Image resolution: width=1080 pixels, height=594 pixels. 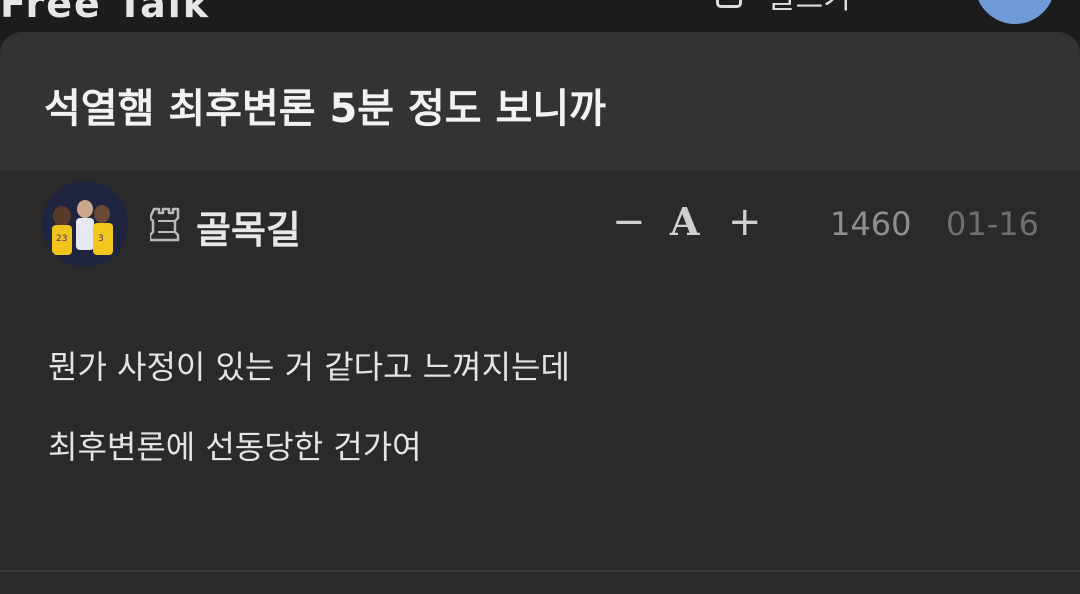 I want to click on post-body-line: 뭔가 사정이 있는 거 같다고 느껴지는데, so click(x=309, y=367).